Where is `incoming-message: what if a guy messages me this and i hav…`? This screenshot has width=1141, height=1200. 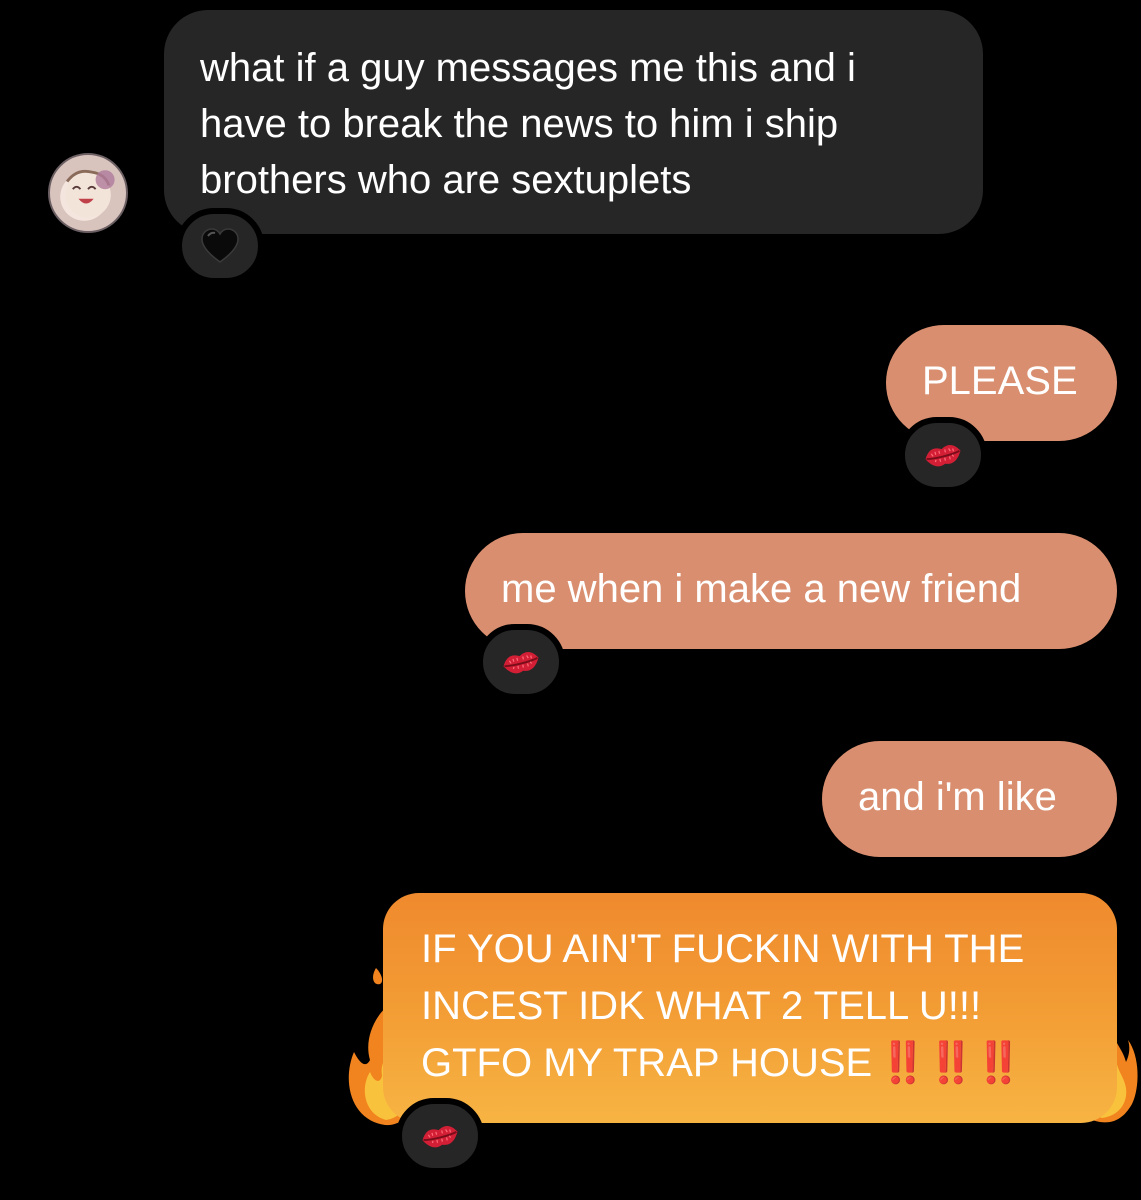
incoming-message: what if a guy messages me this and i hav… is located at coordinates (573, 122).